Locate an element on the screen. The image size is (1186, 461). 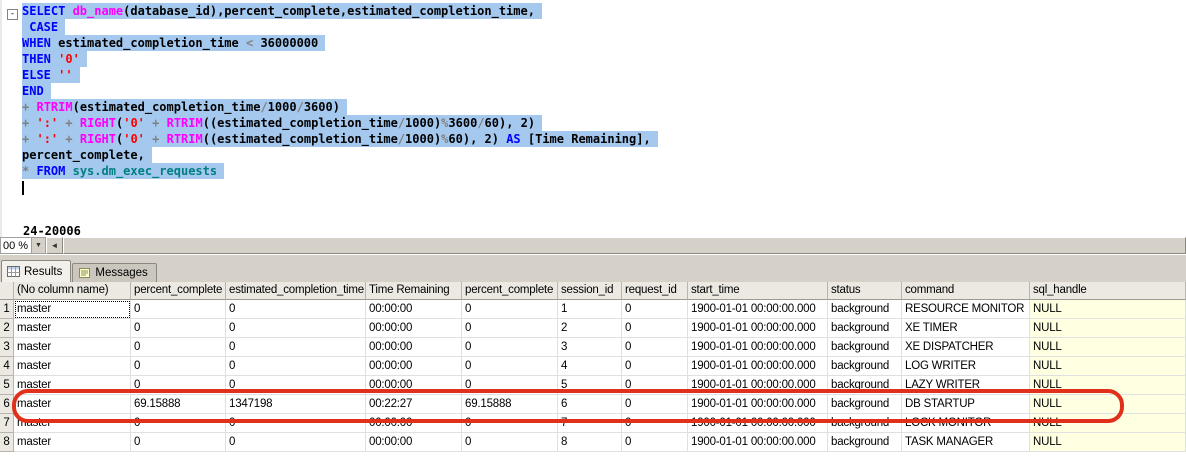
row-header: 2 is located at coordinates (7, 328).